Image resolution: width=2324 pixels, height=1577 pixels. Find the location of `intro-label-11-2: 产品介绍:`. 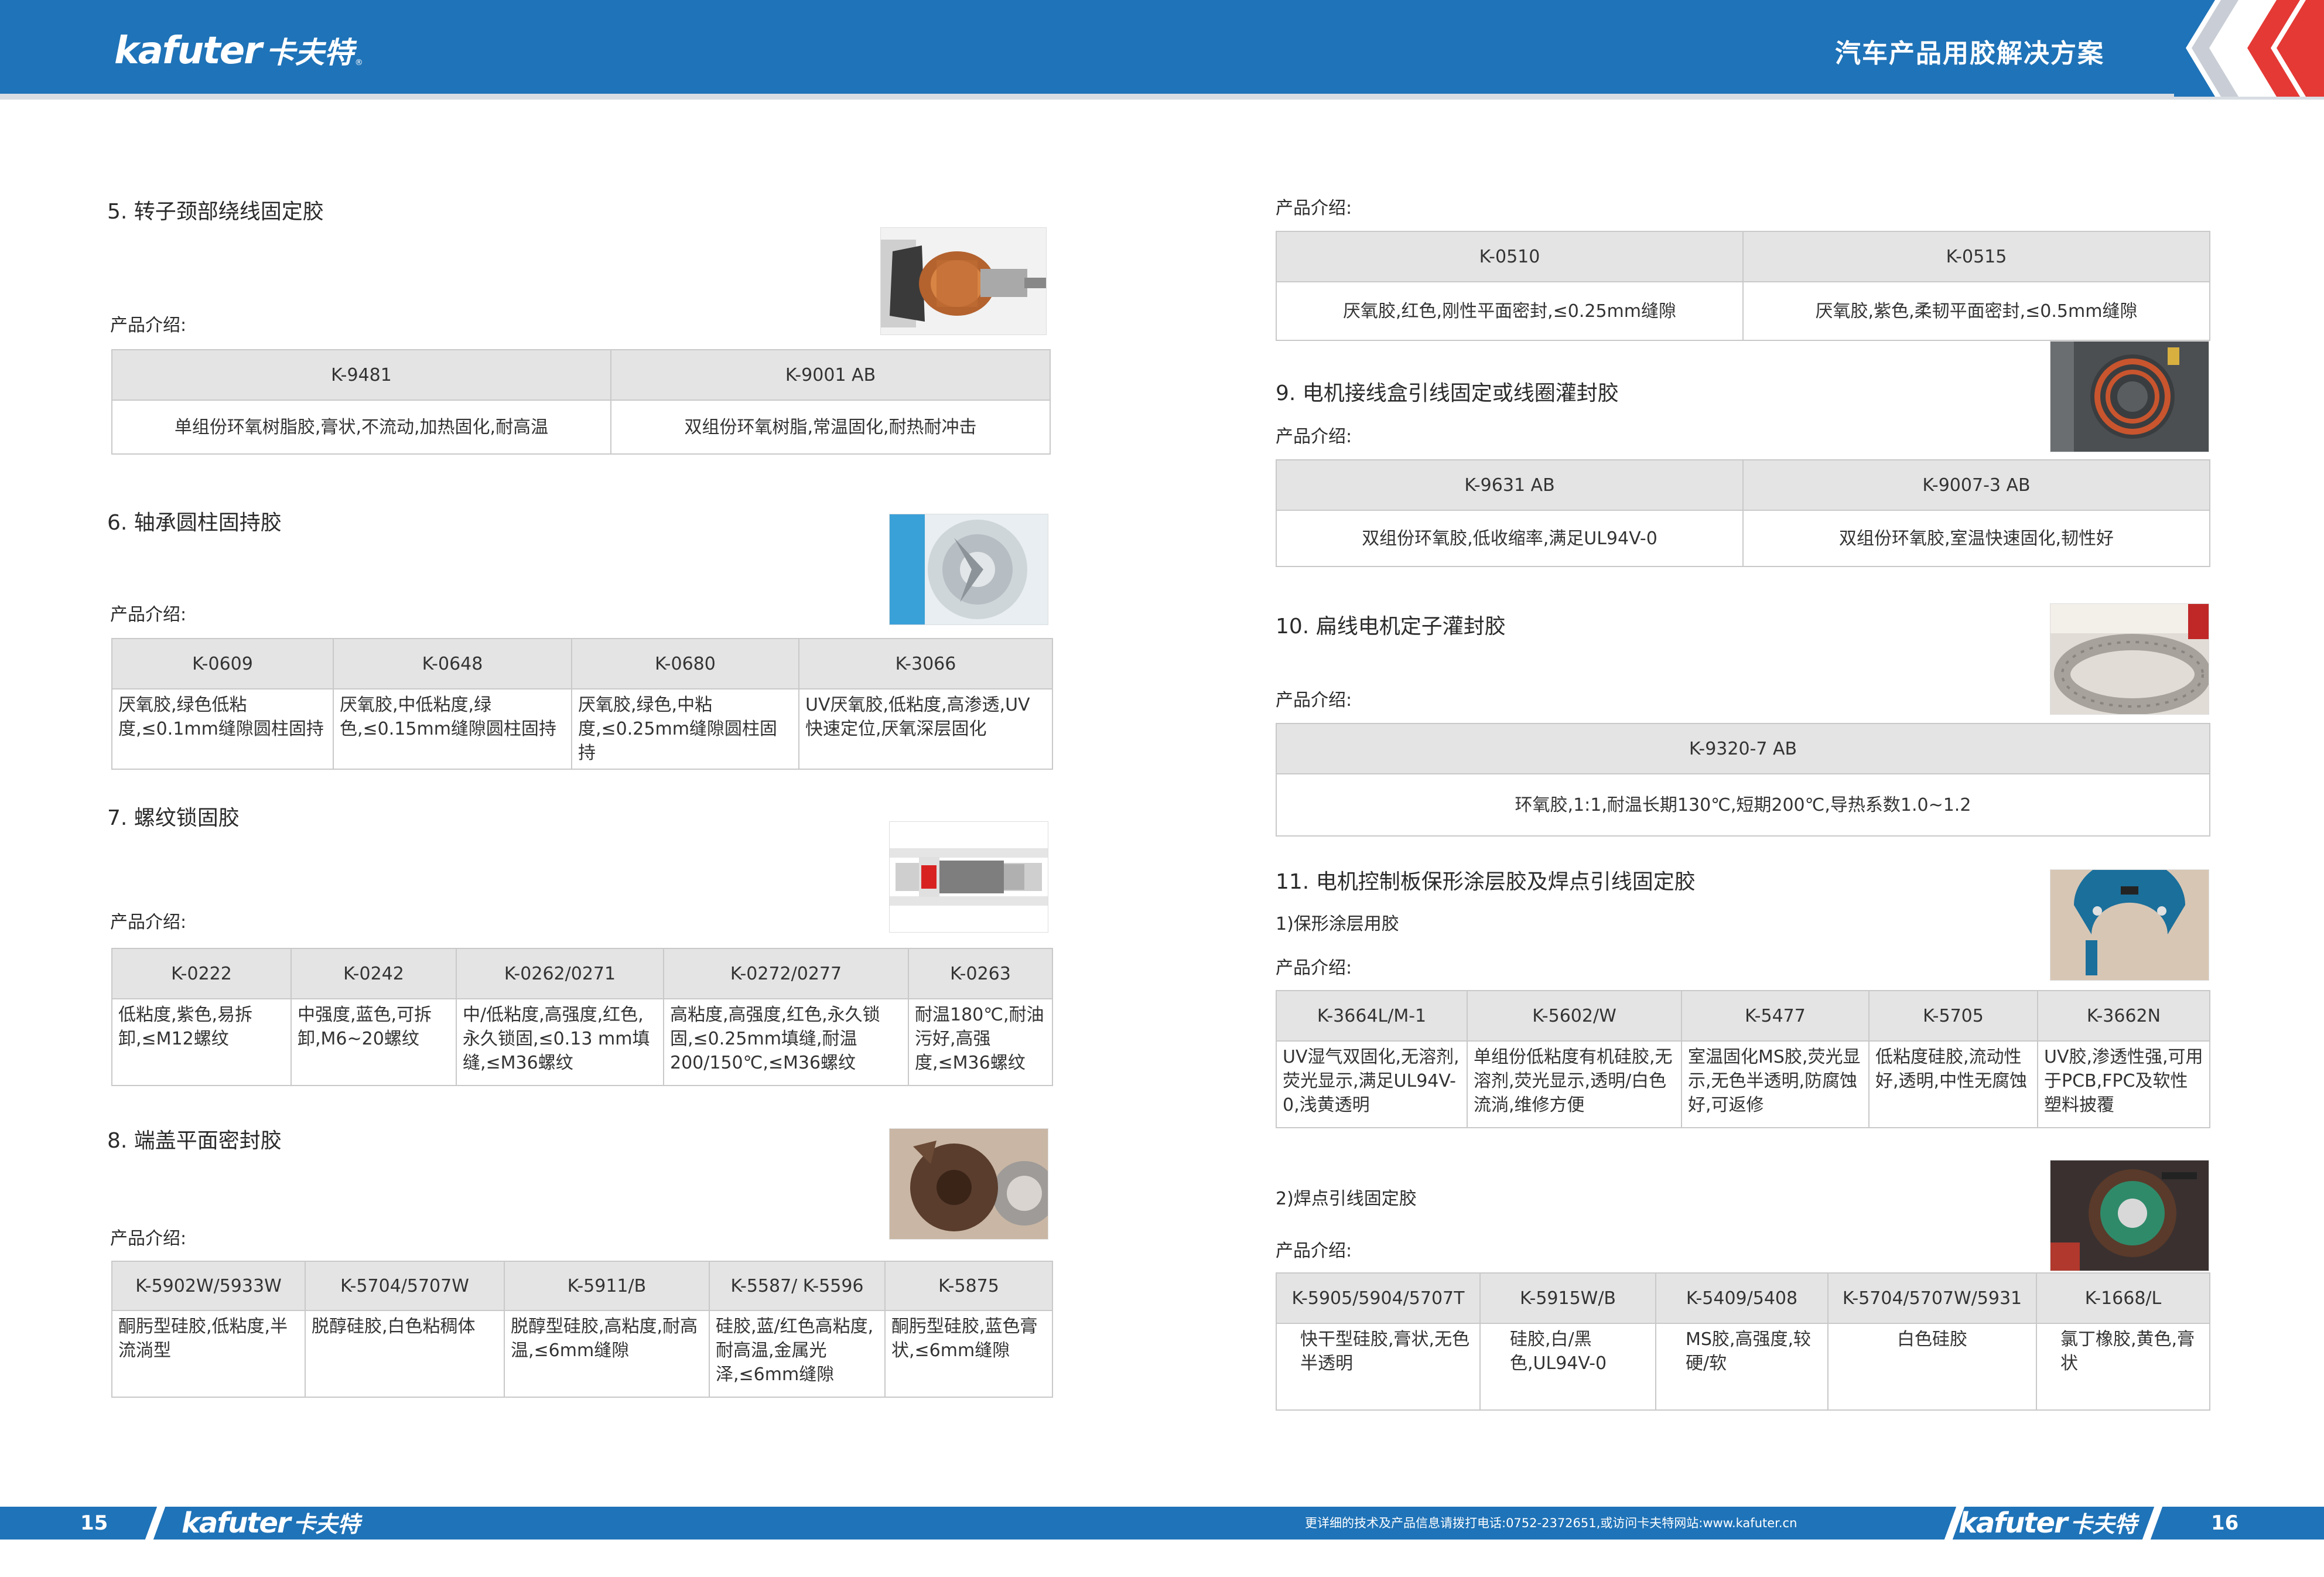

intro-label-11-2: 产品介绍: is located at coordinates (1314, 1251).